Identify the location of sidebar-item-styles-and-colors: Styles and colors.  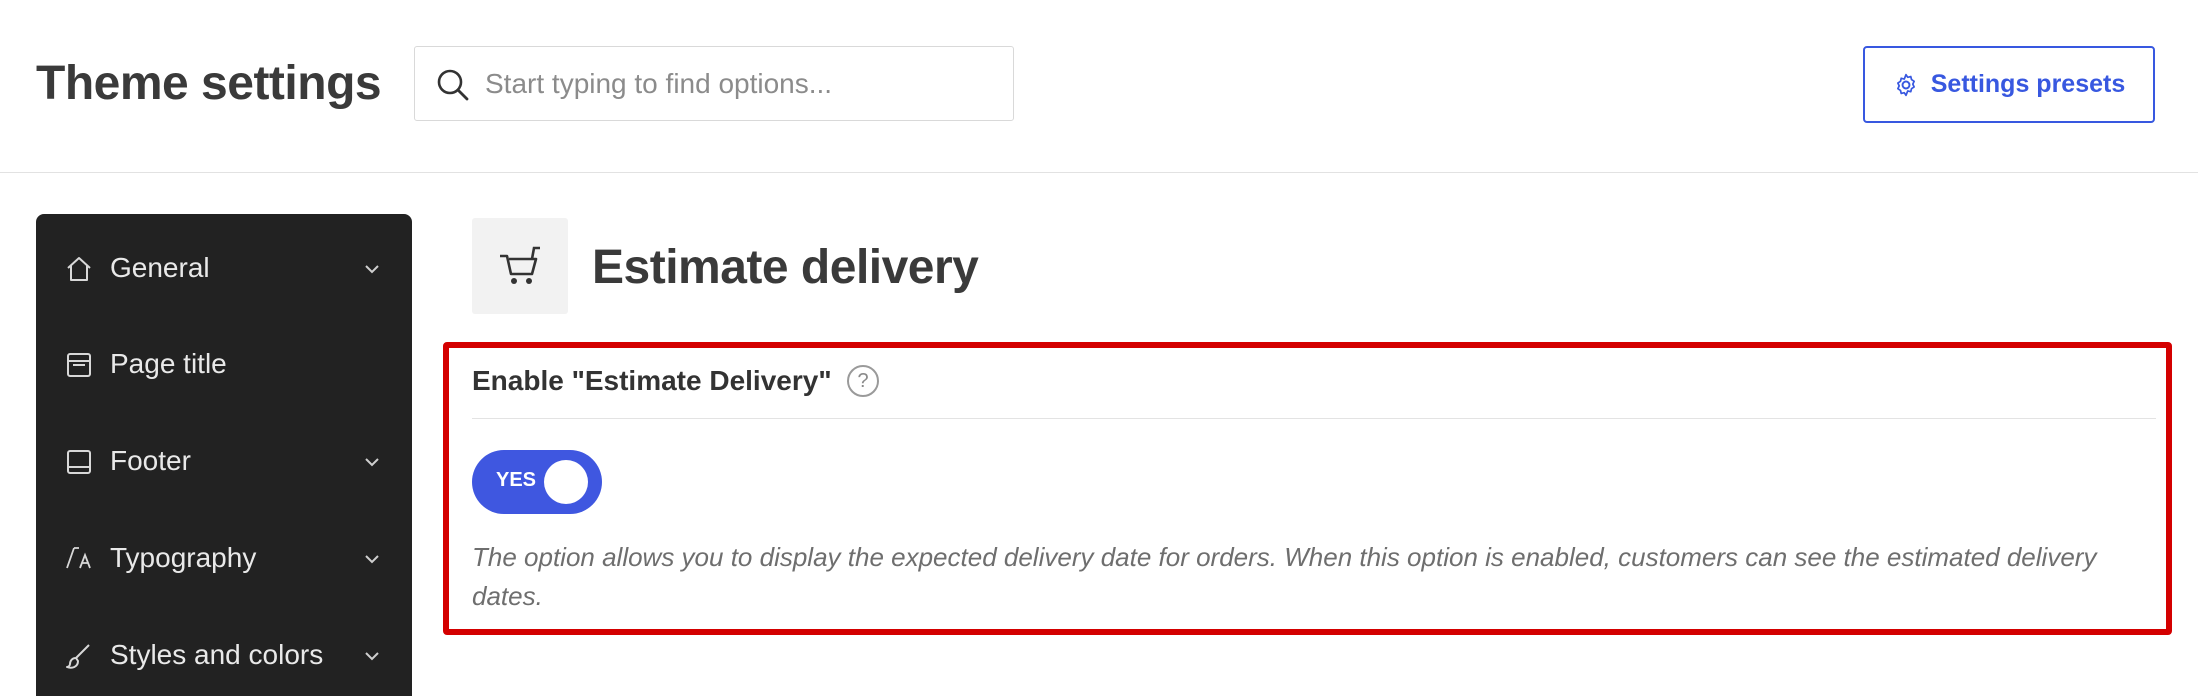
(224, 655).